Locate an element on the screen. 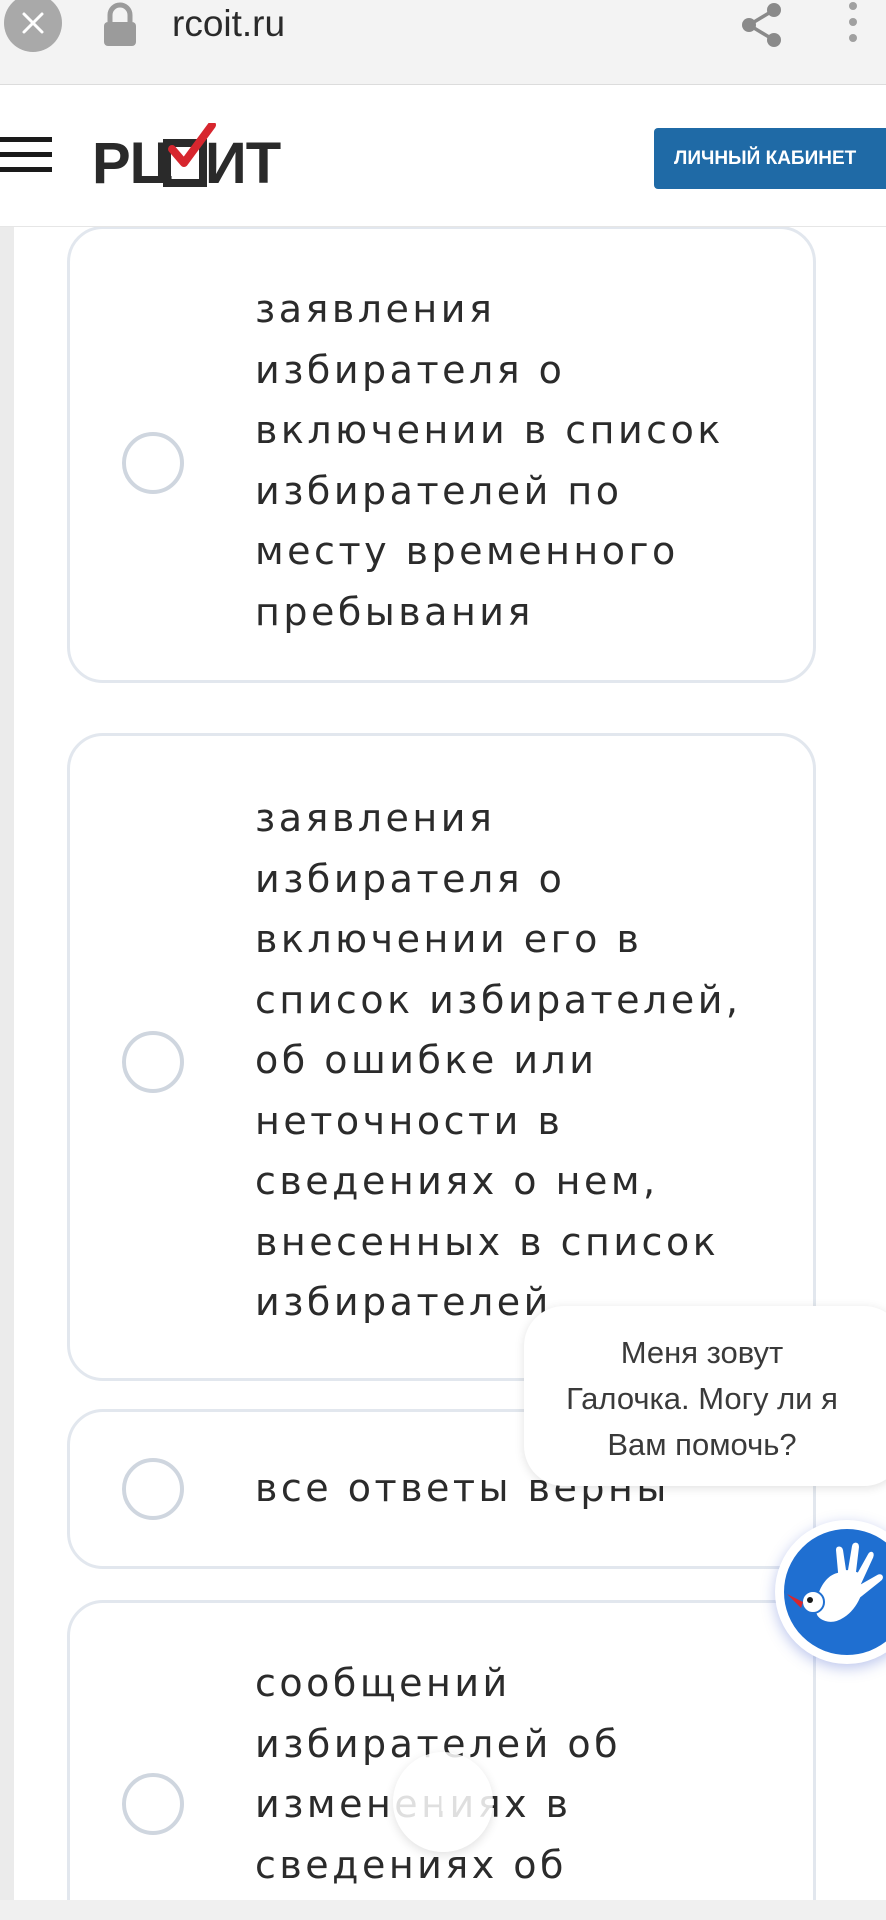 The image size is (886, 1920). url-text: rcoit.ru is located at coordinates (228, 24).